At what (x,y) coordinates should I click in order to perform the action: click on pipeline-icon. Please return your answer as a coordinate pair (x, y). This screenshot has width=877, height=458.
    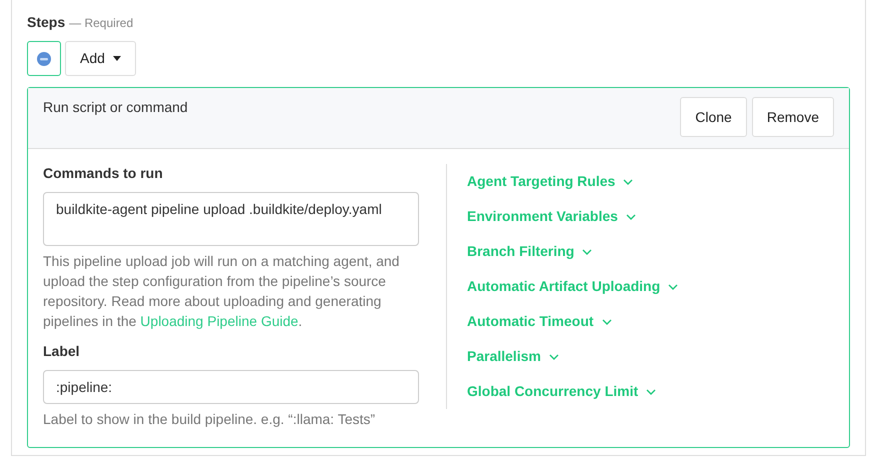
    Looking at the image, I should click on (44, 59).